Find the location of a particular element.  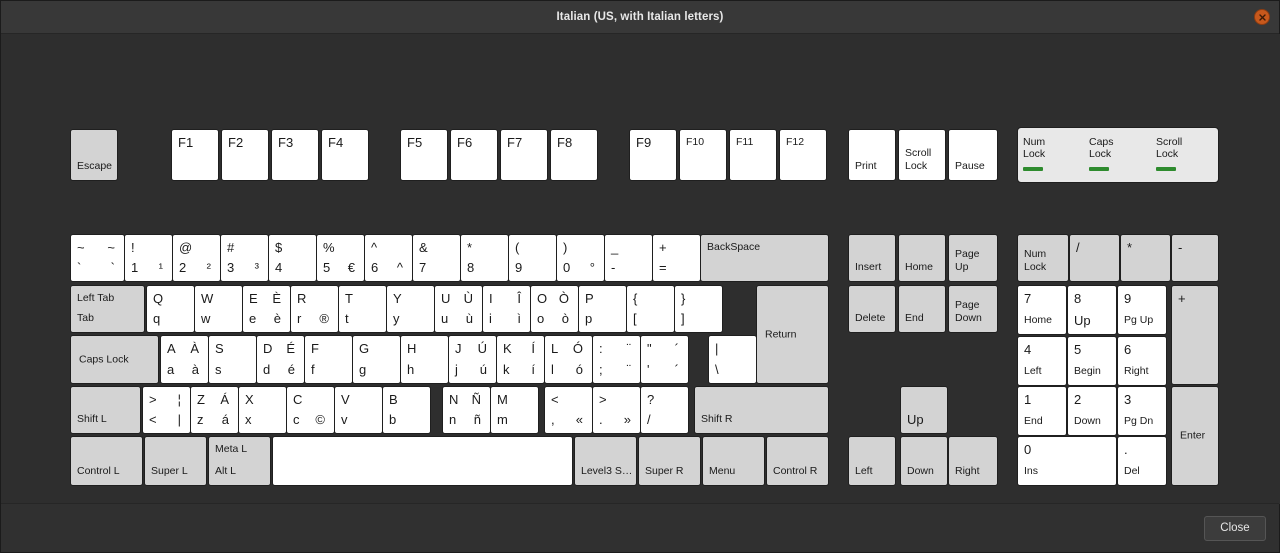

key-less-greater: > < ¦ | is located at coordinates (166, 410).